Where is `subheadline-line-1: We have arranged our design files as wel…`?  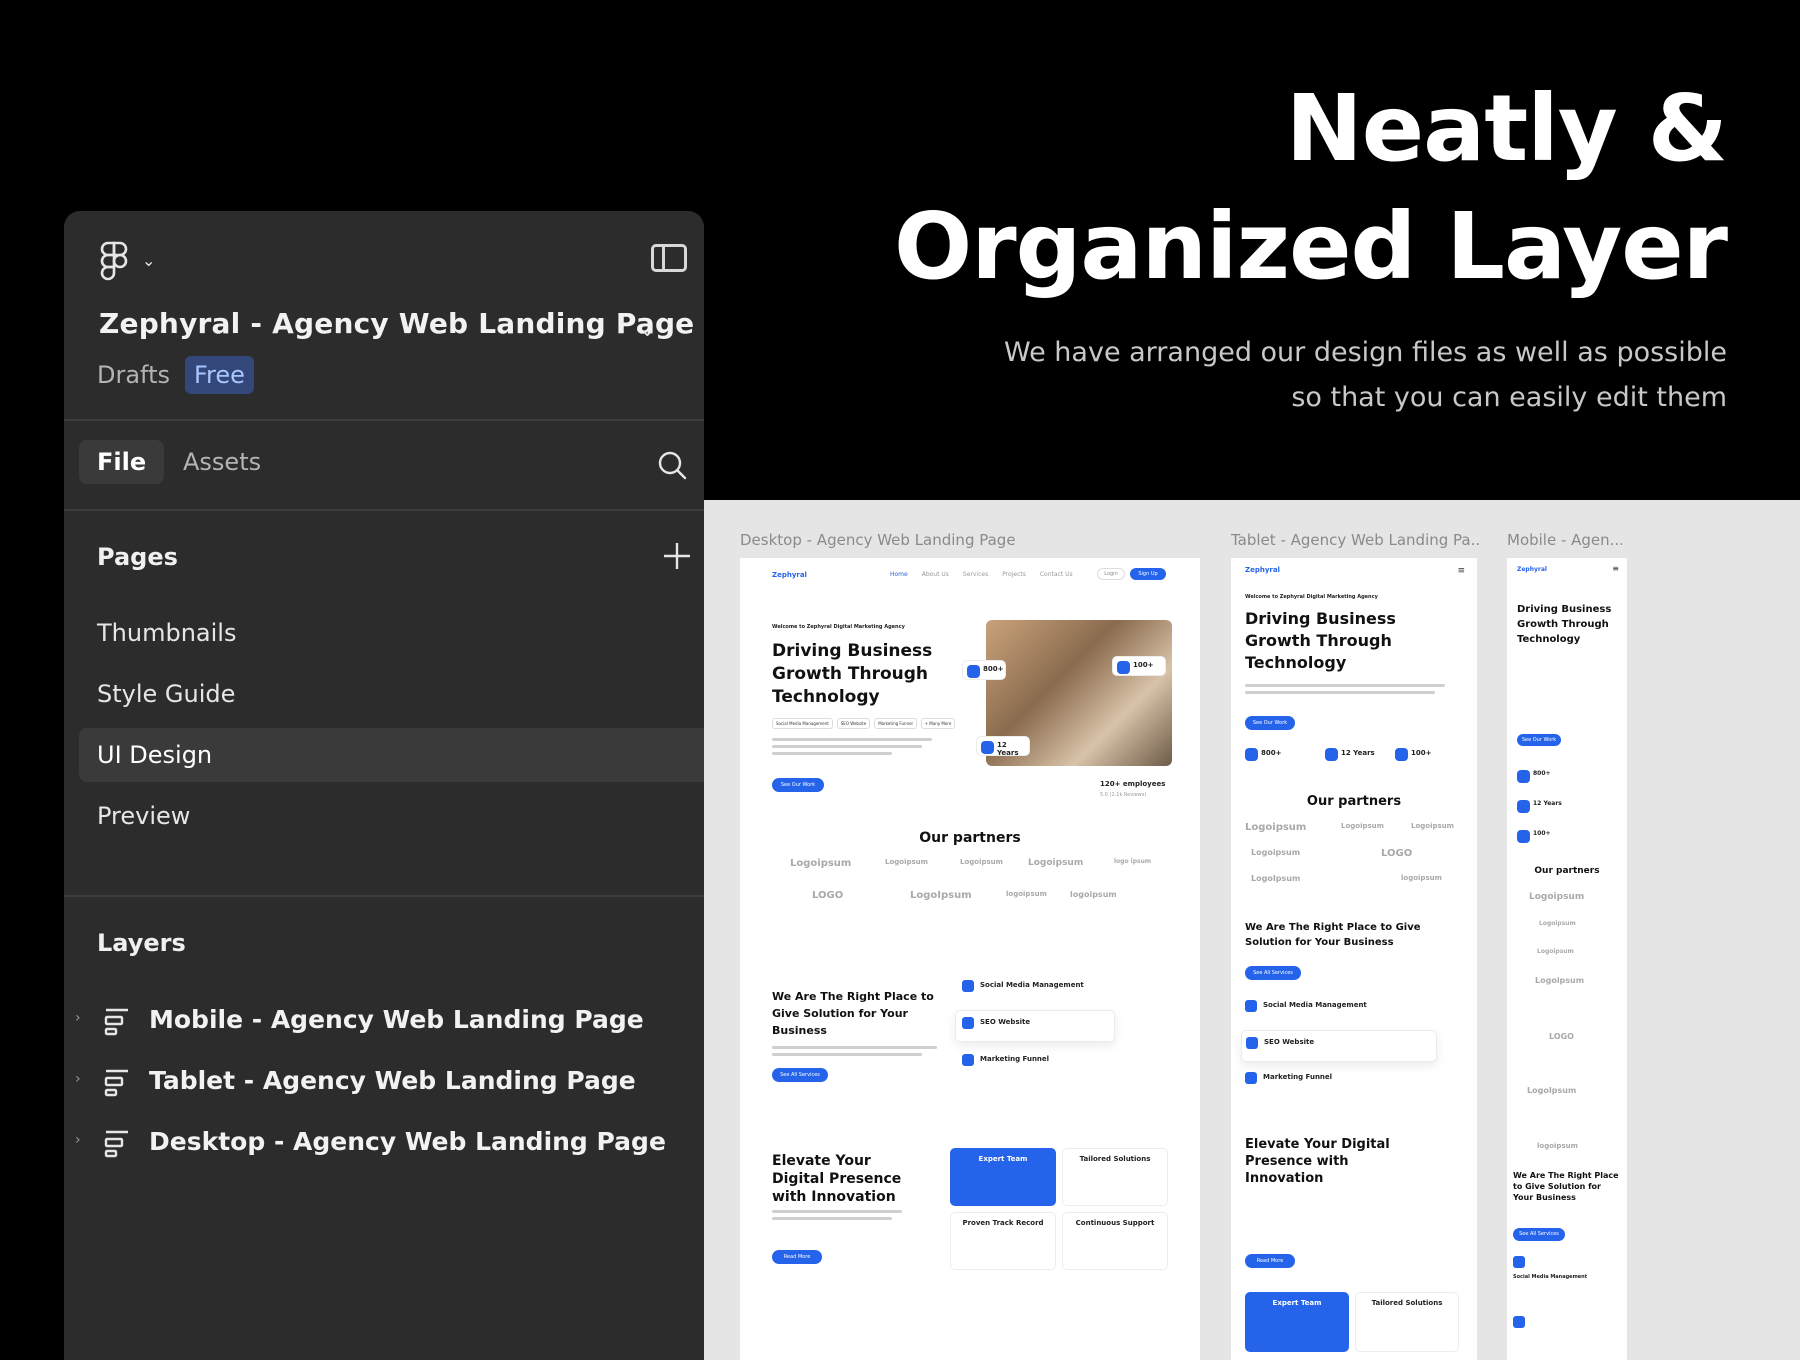
subheadline-line-1: We have arranged our design files as wel… is located at coordinates (1365, 352).